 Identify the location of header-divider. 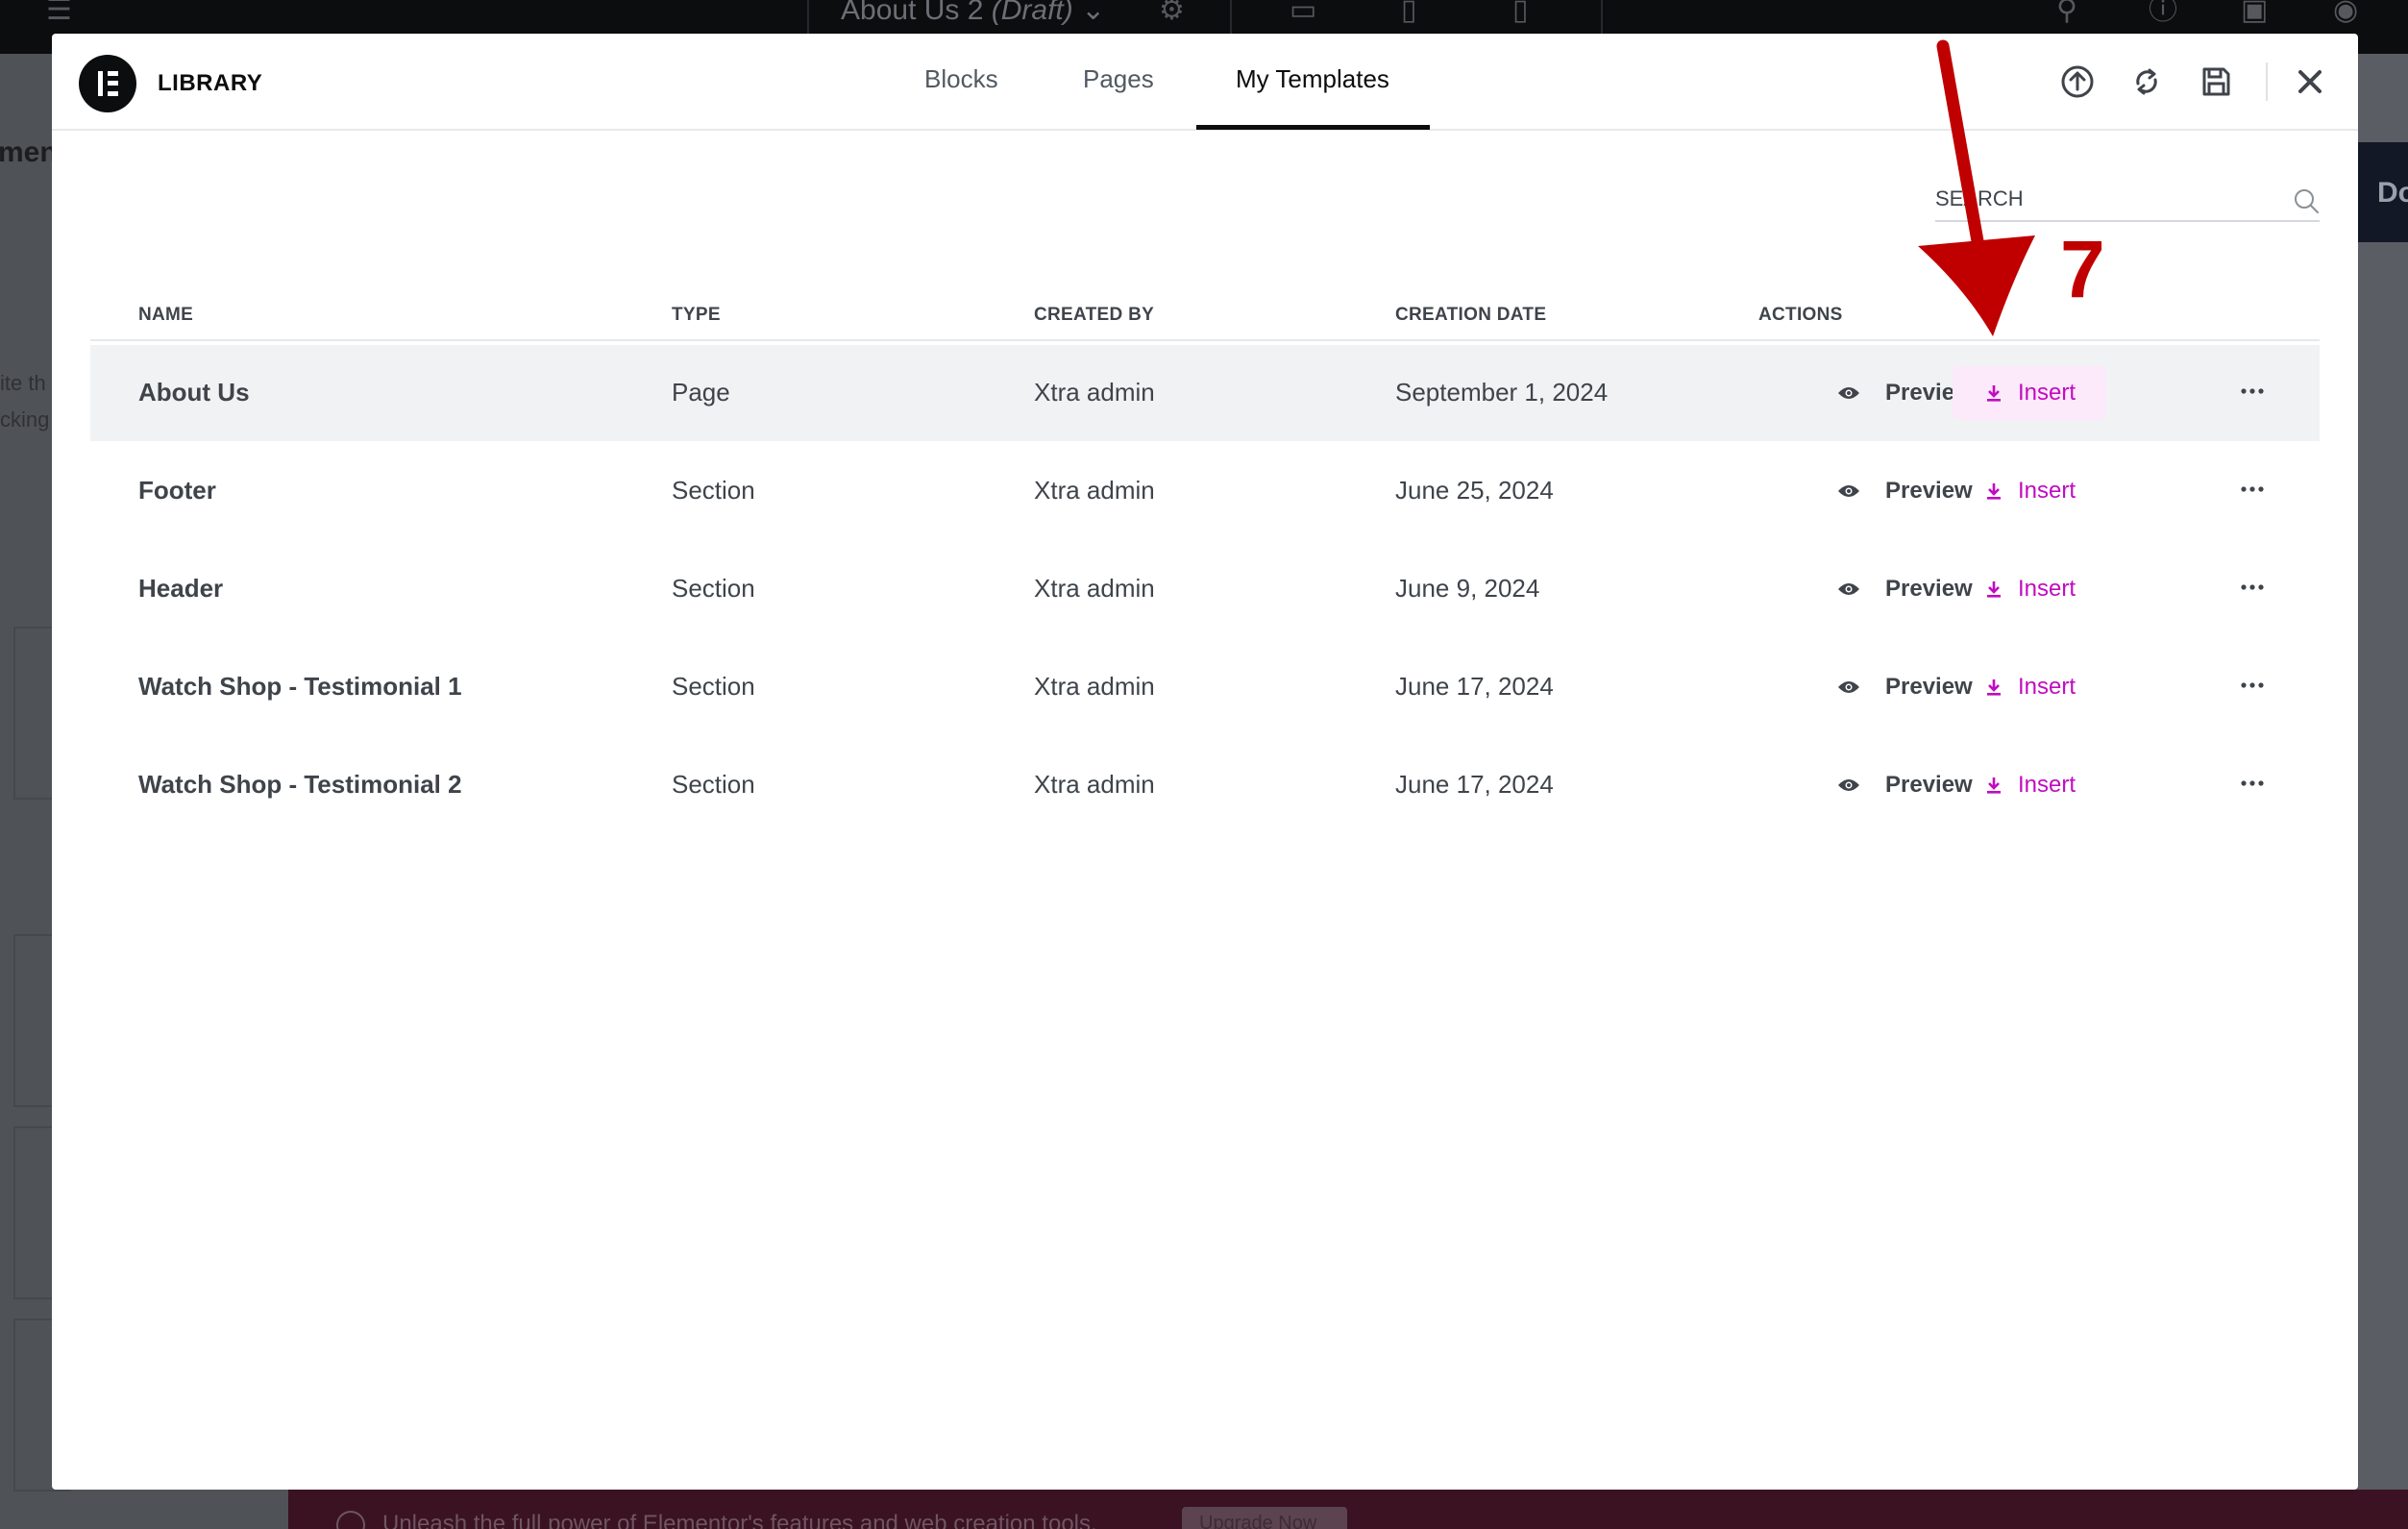
(2267, 81).